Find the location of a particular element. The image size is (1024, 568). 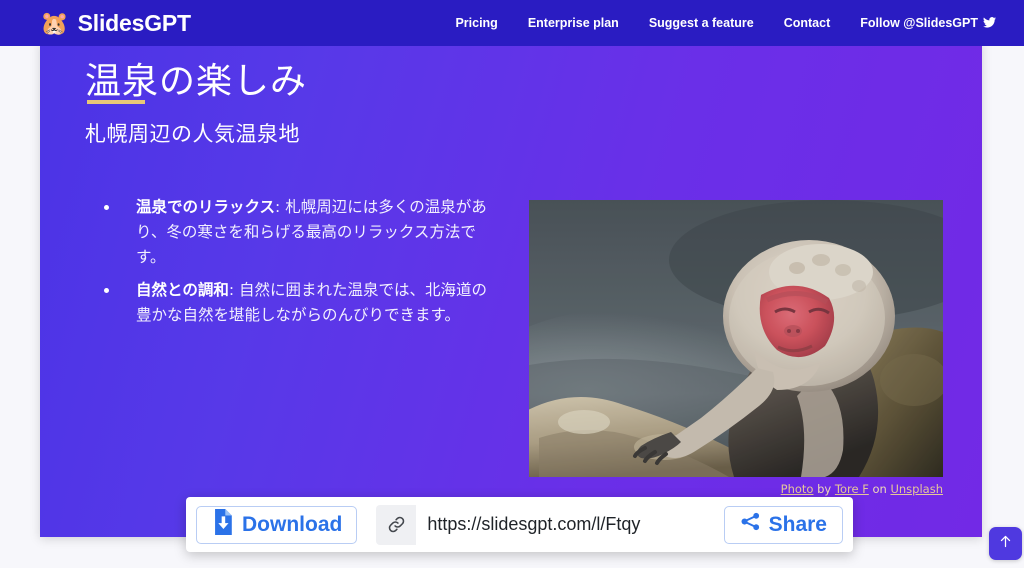

twitter-bird-icon is located at coordinates (989, 23).